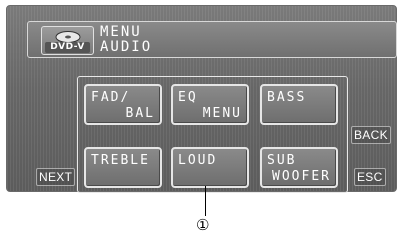 This screenshot has height=243, width=404. I want to click on key-label: LOUD, so click(198, 160).